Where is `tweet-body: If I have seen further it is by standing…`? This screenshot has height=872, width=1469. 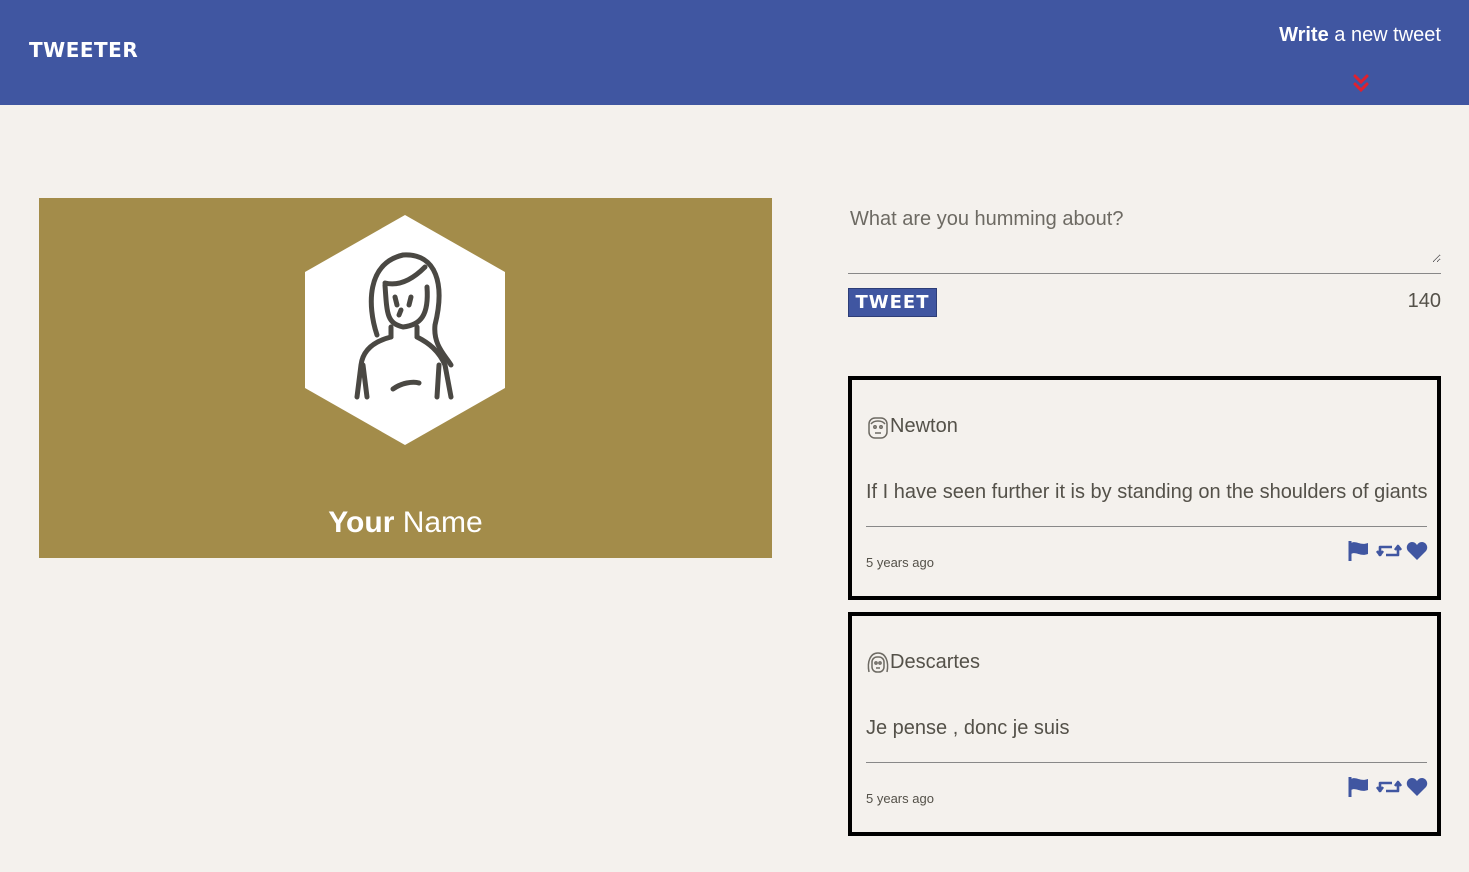
tweet-body: If I have seen further it is by standing… is located at coordinates (1147, 492).